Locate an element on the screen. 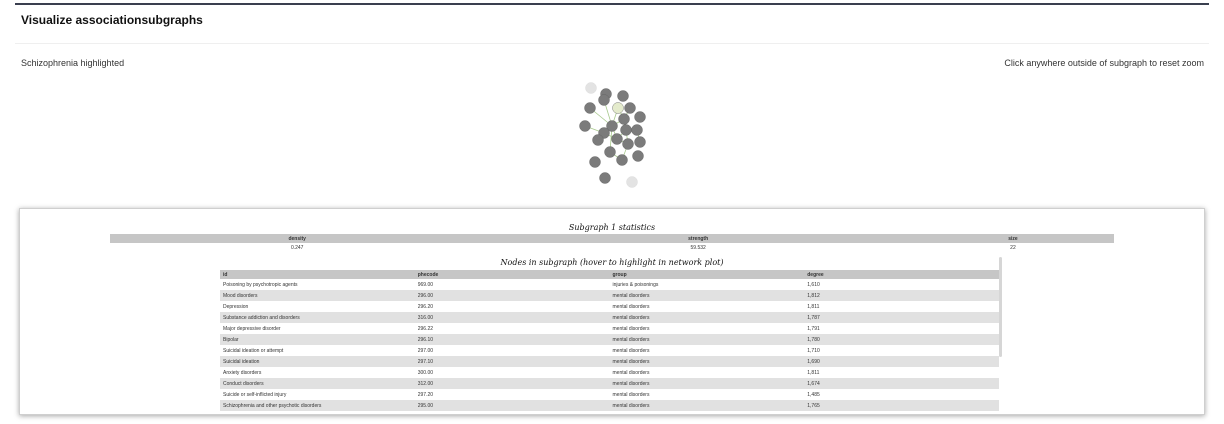 The image size is (1224, 424). cell-degree: 1,690 is located at coordinates (901, 361).